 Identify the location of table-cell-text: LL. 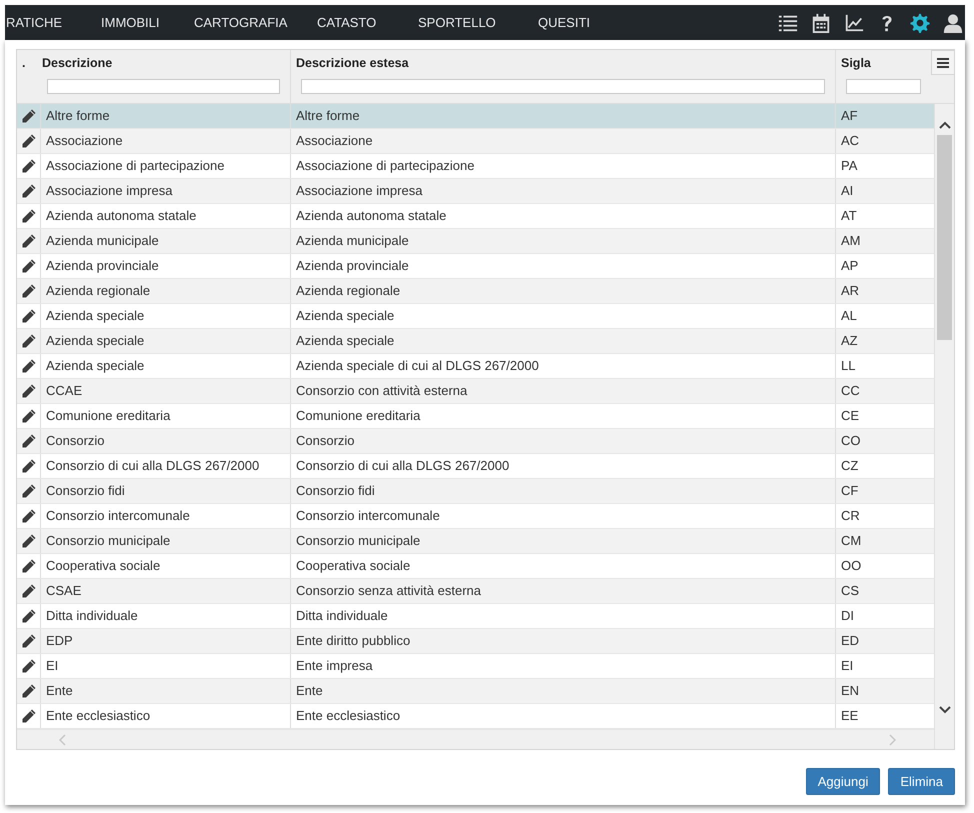
(848, 366).